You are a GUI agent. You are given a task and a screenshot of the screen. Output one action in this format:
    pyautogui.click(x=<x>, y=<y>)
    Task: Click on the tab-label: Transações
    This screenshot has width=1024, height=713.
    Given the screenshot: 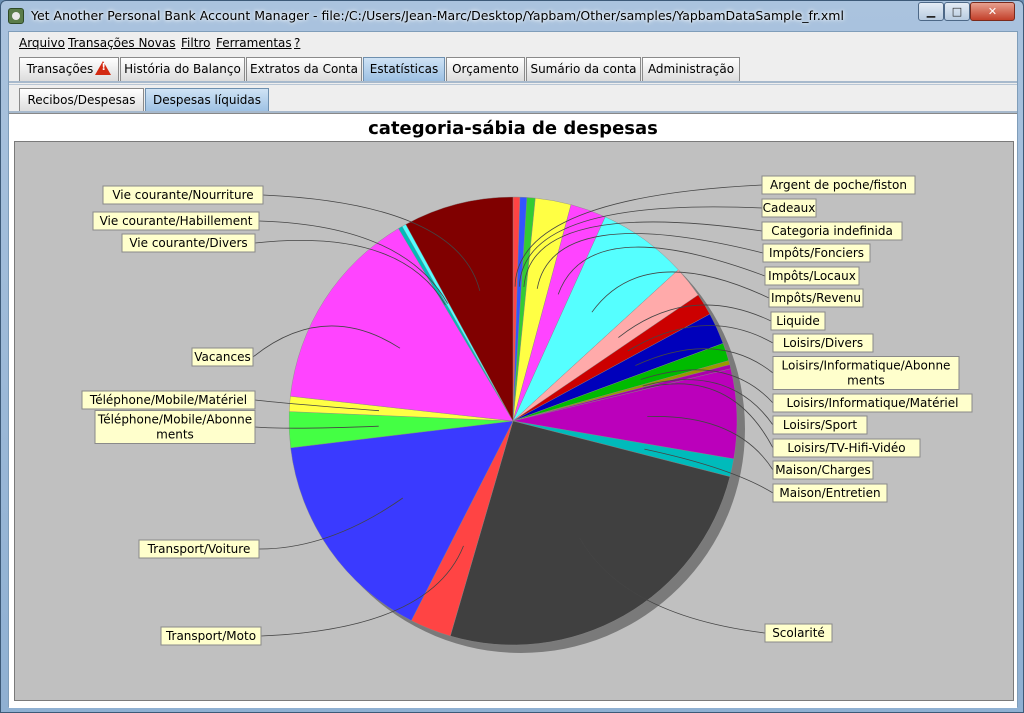 What is the action you would take?
    pyautogui.click(x=60, y=69)
    